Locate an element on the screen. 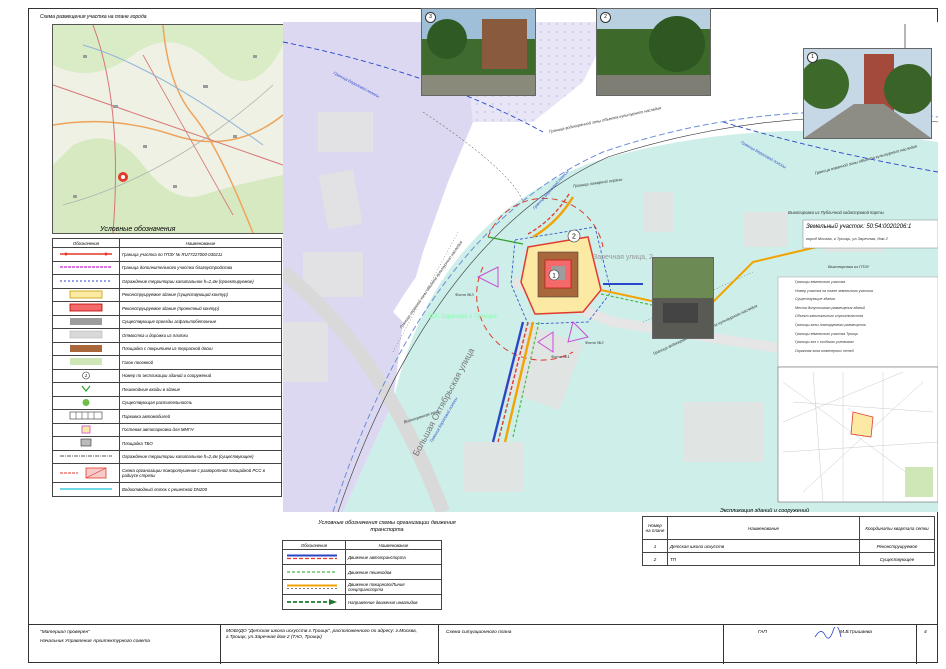  photo-inset-image is located at coordinates (683, 298).